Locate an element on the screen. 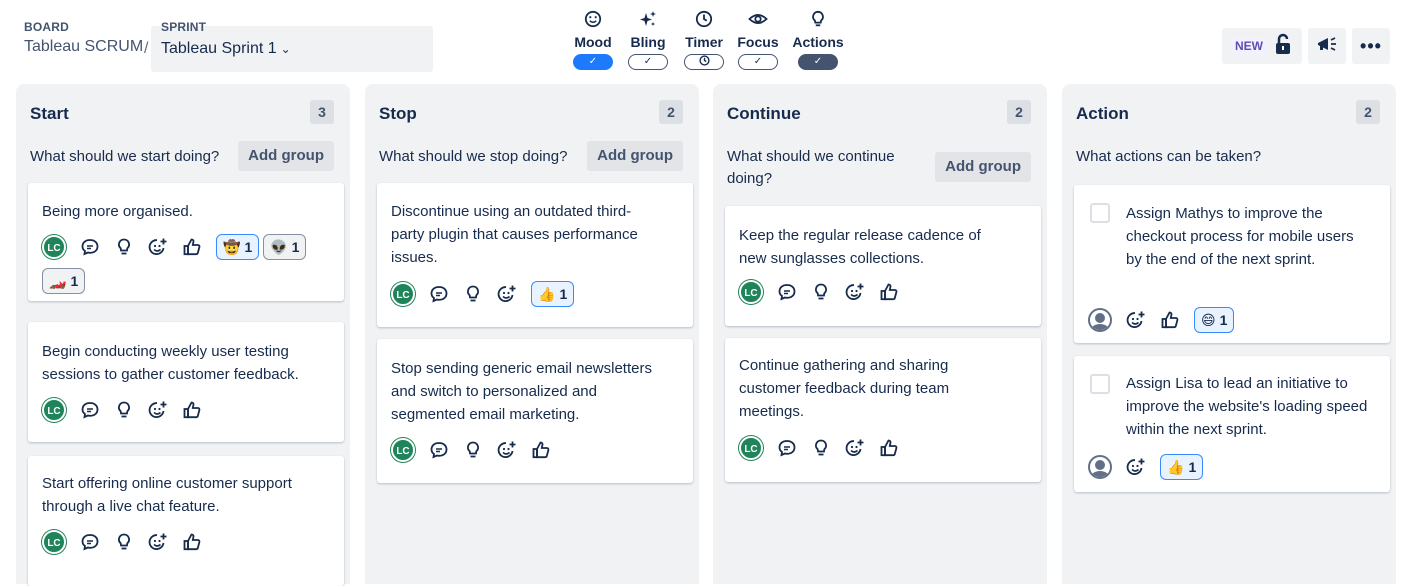 This screenshot has width=1402, height=586. tool-label: Bling is located at coordinates (648, 42).